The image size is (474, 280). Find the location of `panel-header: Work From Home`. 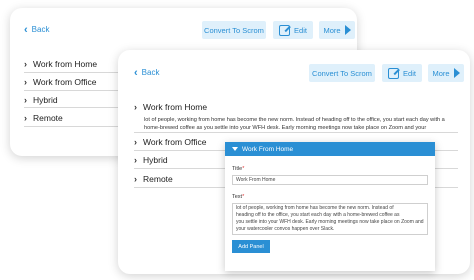

panel-header: Work From Home is located at coordinates (330, 149).